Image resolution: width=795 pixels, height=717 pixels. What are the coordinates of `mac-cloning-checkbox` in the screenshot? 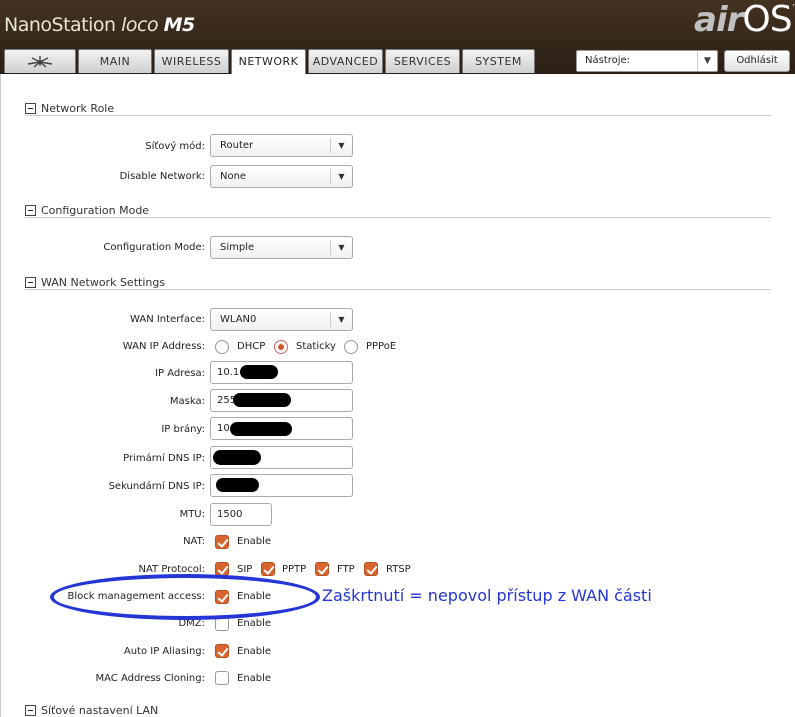 It's located at (222, 678).